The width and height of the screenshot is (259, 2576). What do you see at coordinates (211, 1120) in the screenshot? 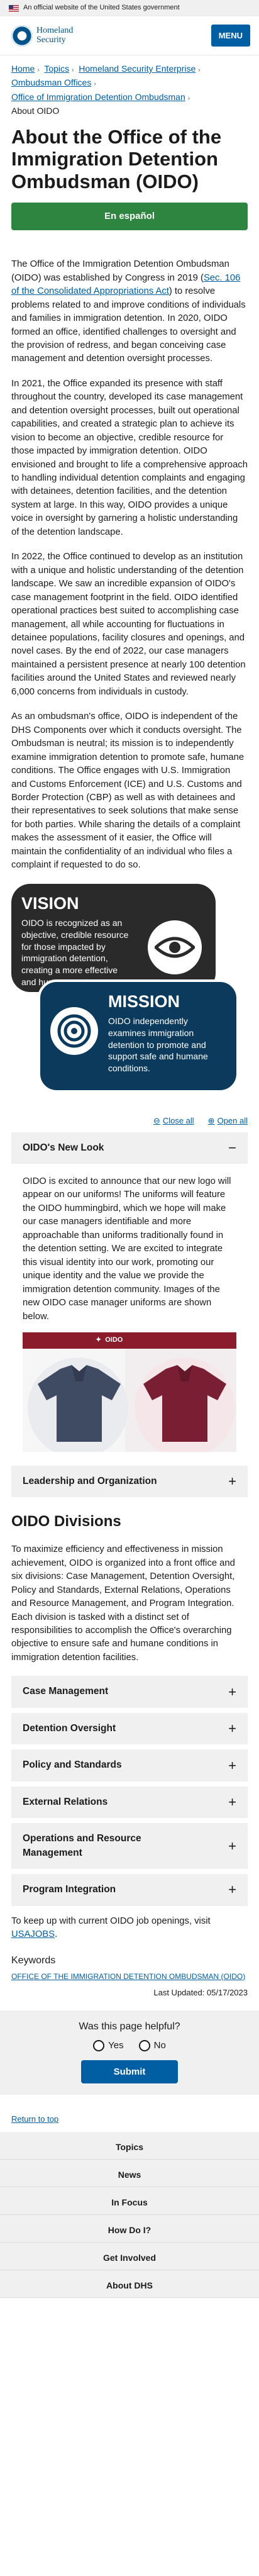
I see `plus-icon: ⊕` at bounding box center [211, 1120].